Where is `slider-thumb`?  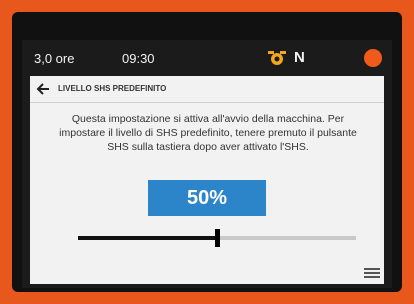 slider-thumb is located at coordinates (217, 238).